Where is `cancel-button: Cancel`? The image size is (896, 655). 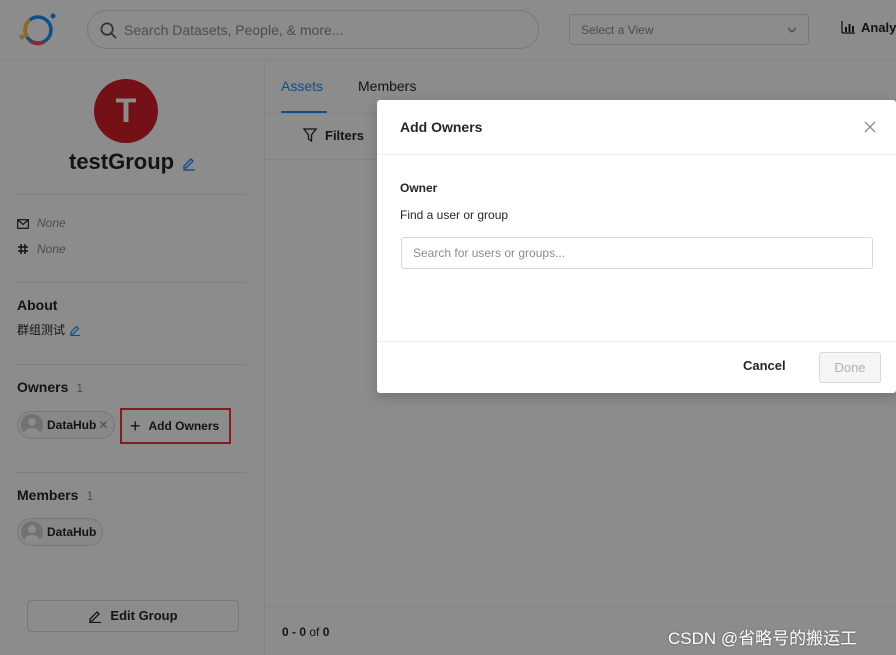 cancel-button: Cancel is located at coordinates (764, 365).